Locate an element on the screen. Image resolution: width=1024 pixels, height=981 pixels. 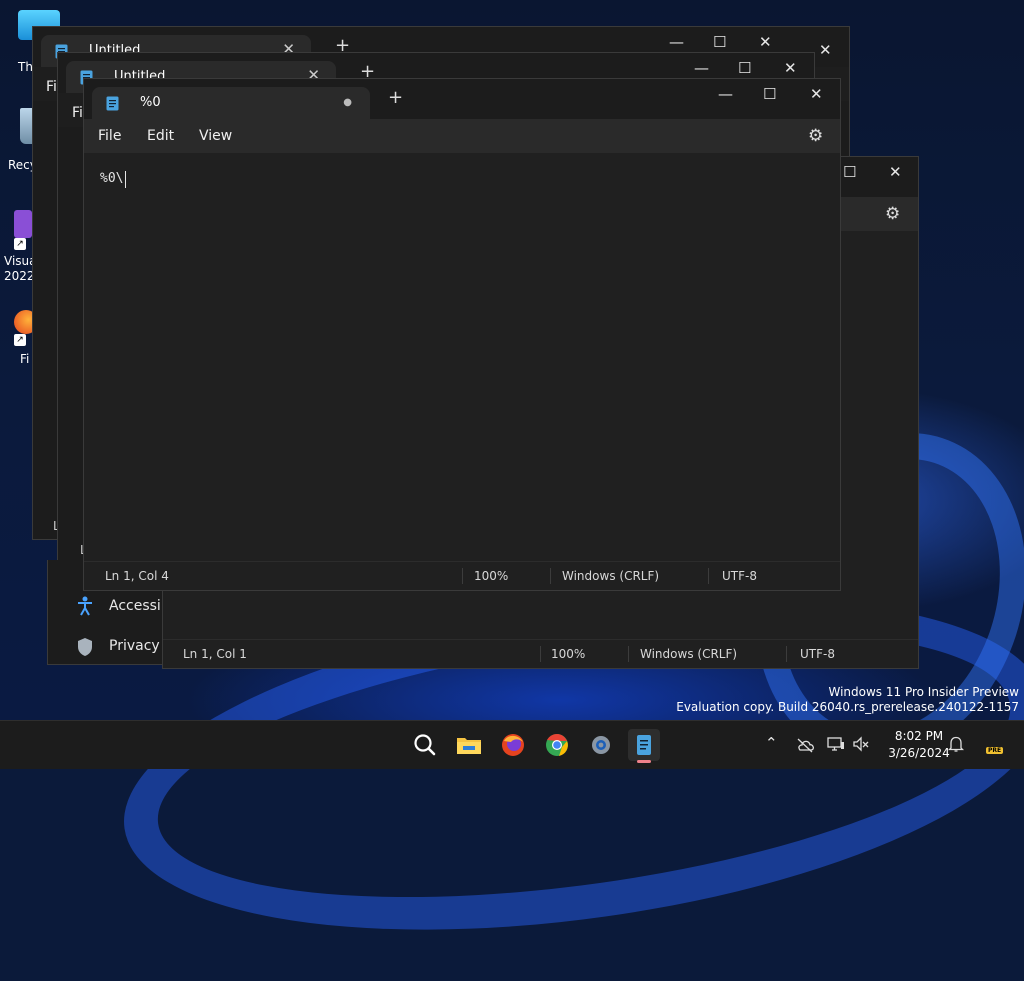
menu-file: File is located at coordinates (109, 136).